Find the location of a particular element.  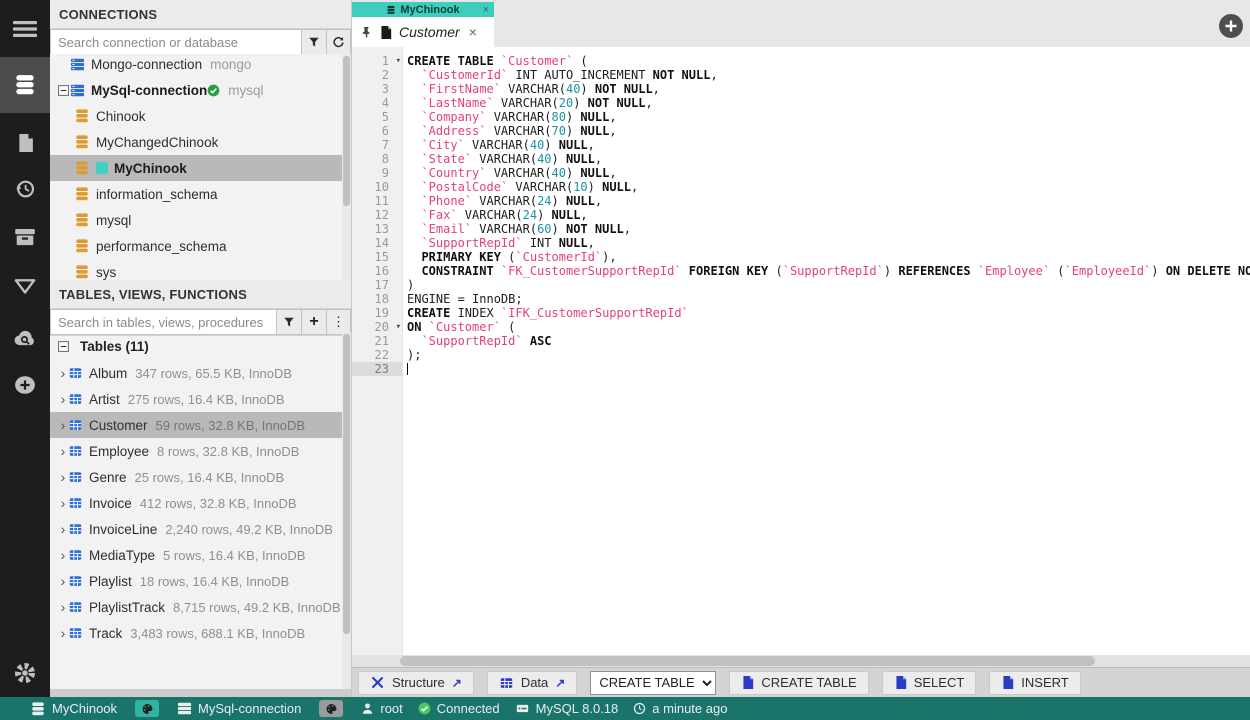

activity-filter-button is located at coordinates (25, 287).